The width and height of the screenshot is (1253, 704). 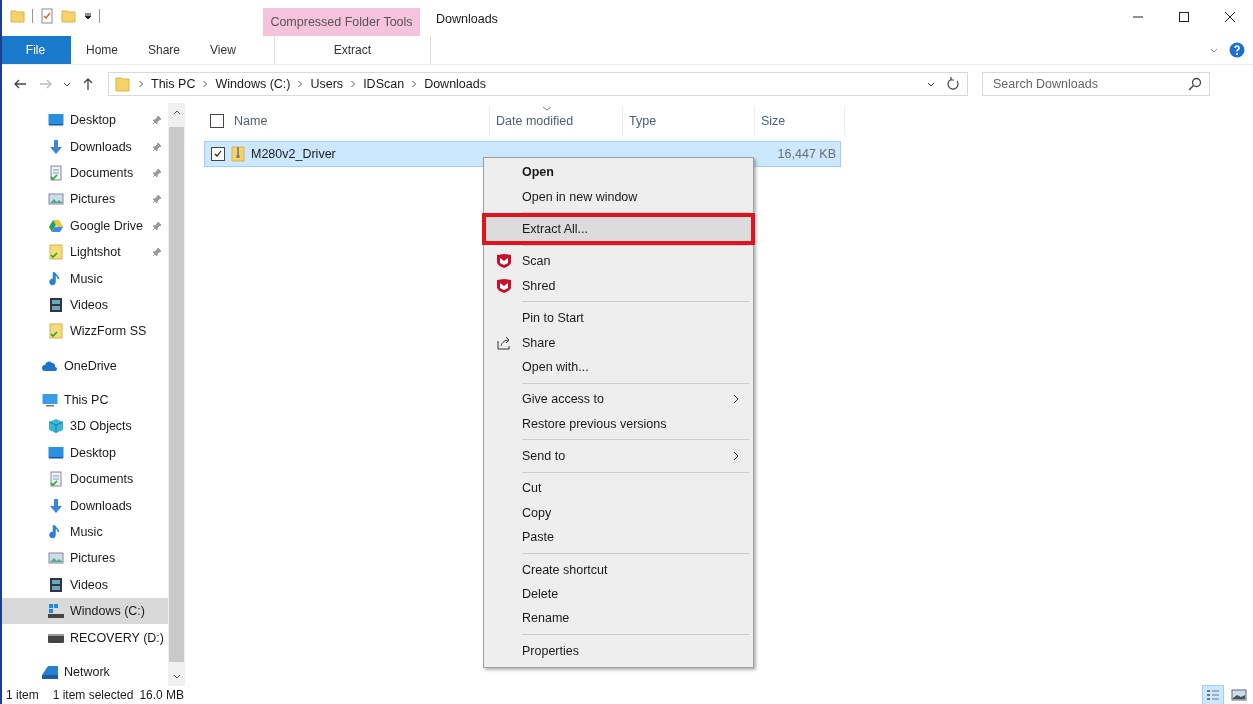 What do you see at coordinates (618, 423) in the screenshot?
I see `menu-item: Restore previous versions` at bounding box center [618, 423].